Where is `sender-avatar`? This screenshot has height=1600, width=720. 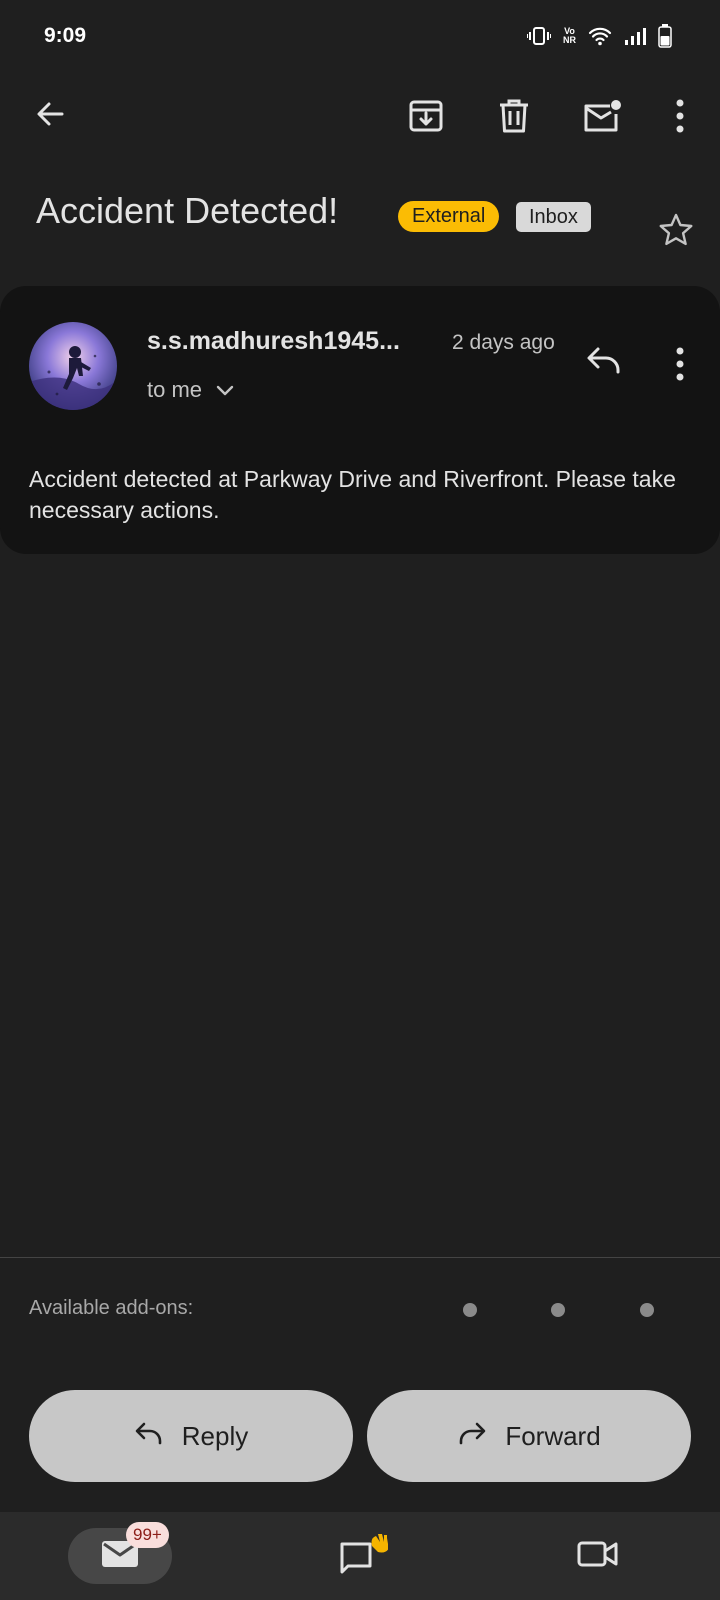 sender-avatar is located at coordinates (73, 366).